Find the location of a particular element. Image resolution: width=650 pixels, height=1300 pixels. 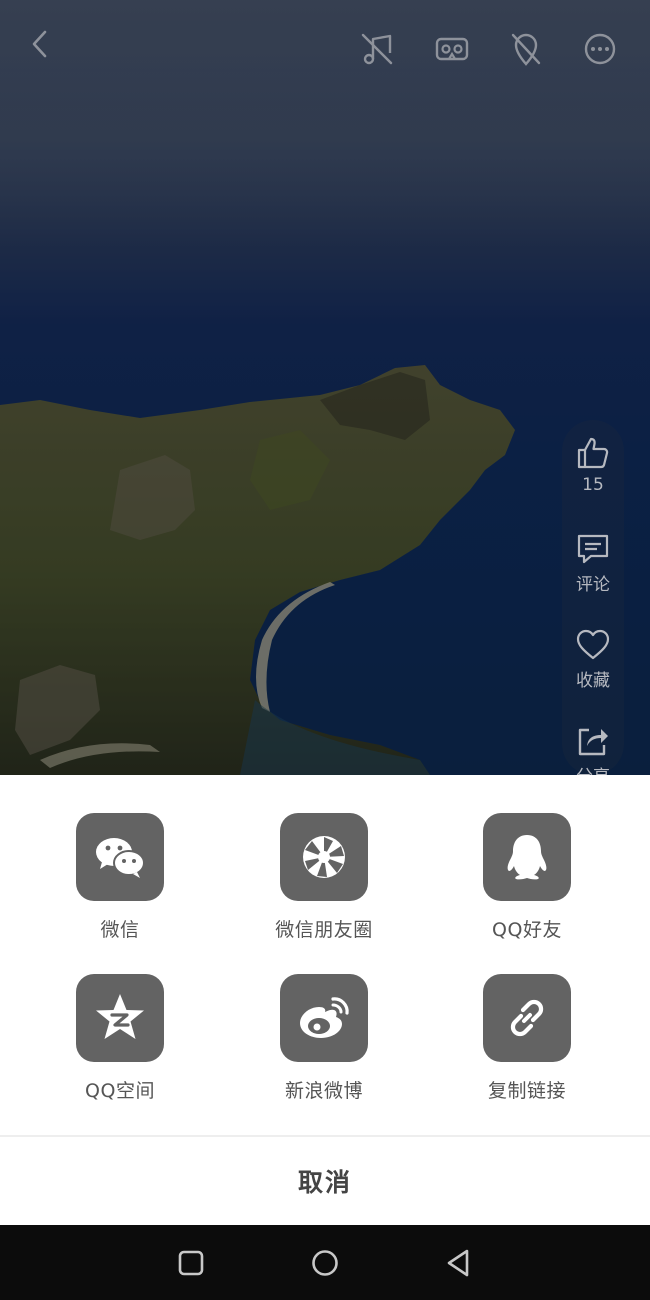

qzone-tile is located at coordinates (120, 1018).